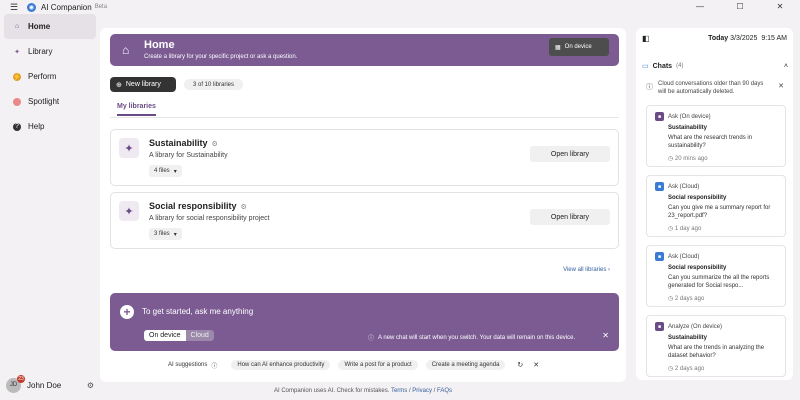 This screenshot has width=800, height=400. Describe the element at coordinates (579, 47) in the screenshot. I see `device-mode-button: ▦ On device` at that location.